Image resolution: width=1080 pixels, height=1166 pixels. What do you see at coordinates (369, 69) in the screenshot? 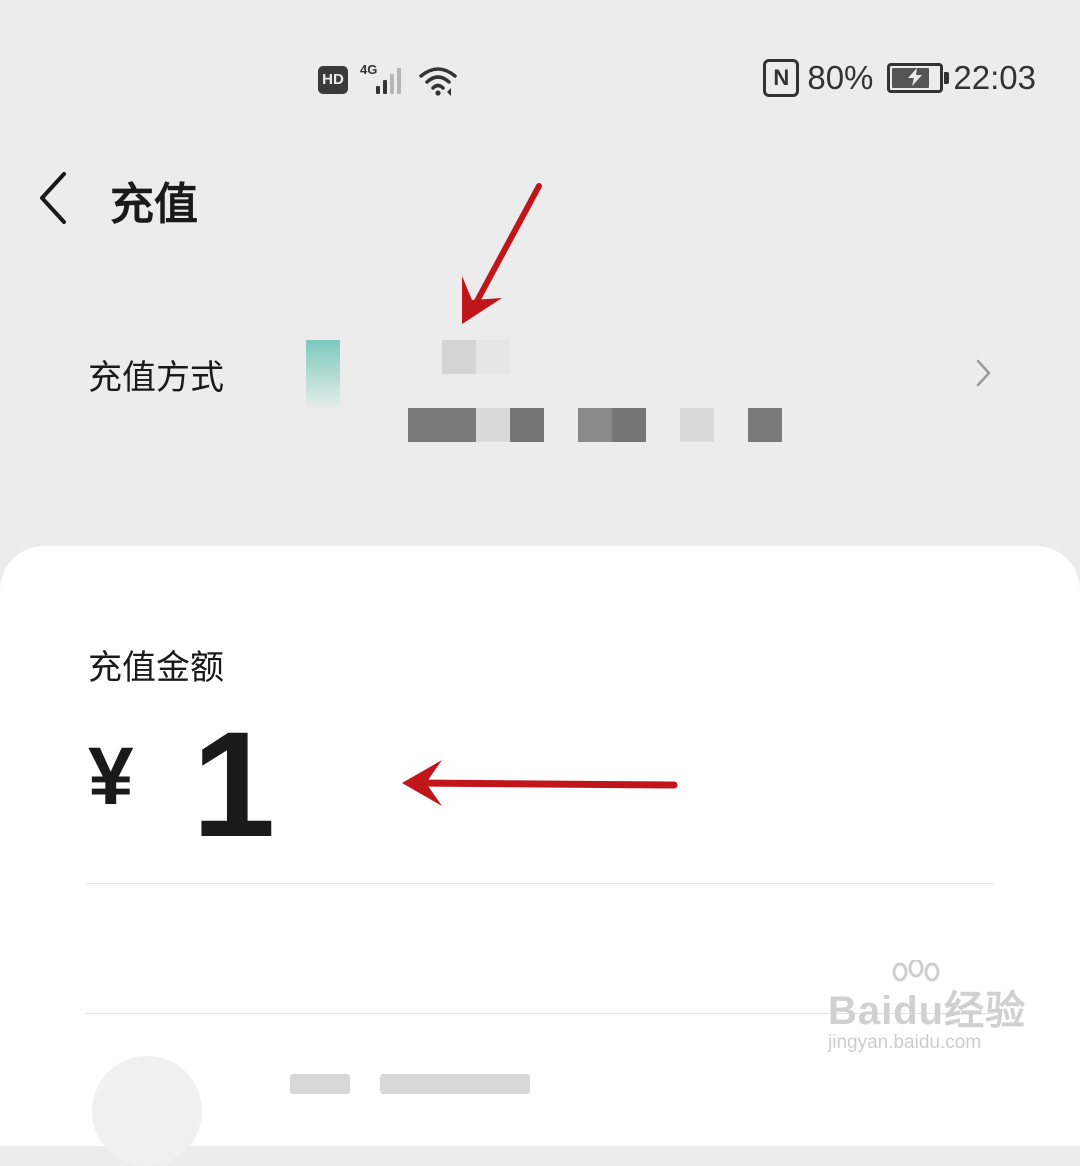
I see `network-type: 4G` at bounding box center [369, 69].